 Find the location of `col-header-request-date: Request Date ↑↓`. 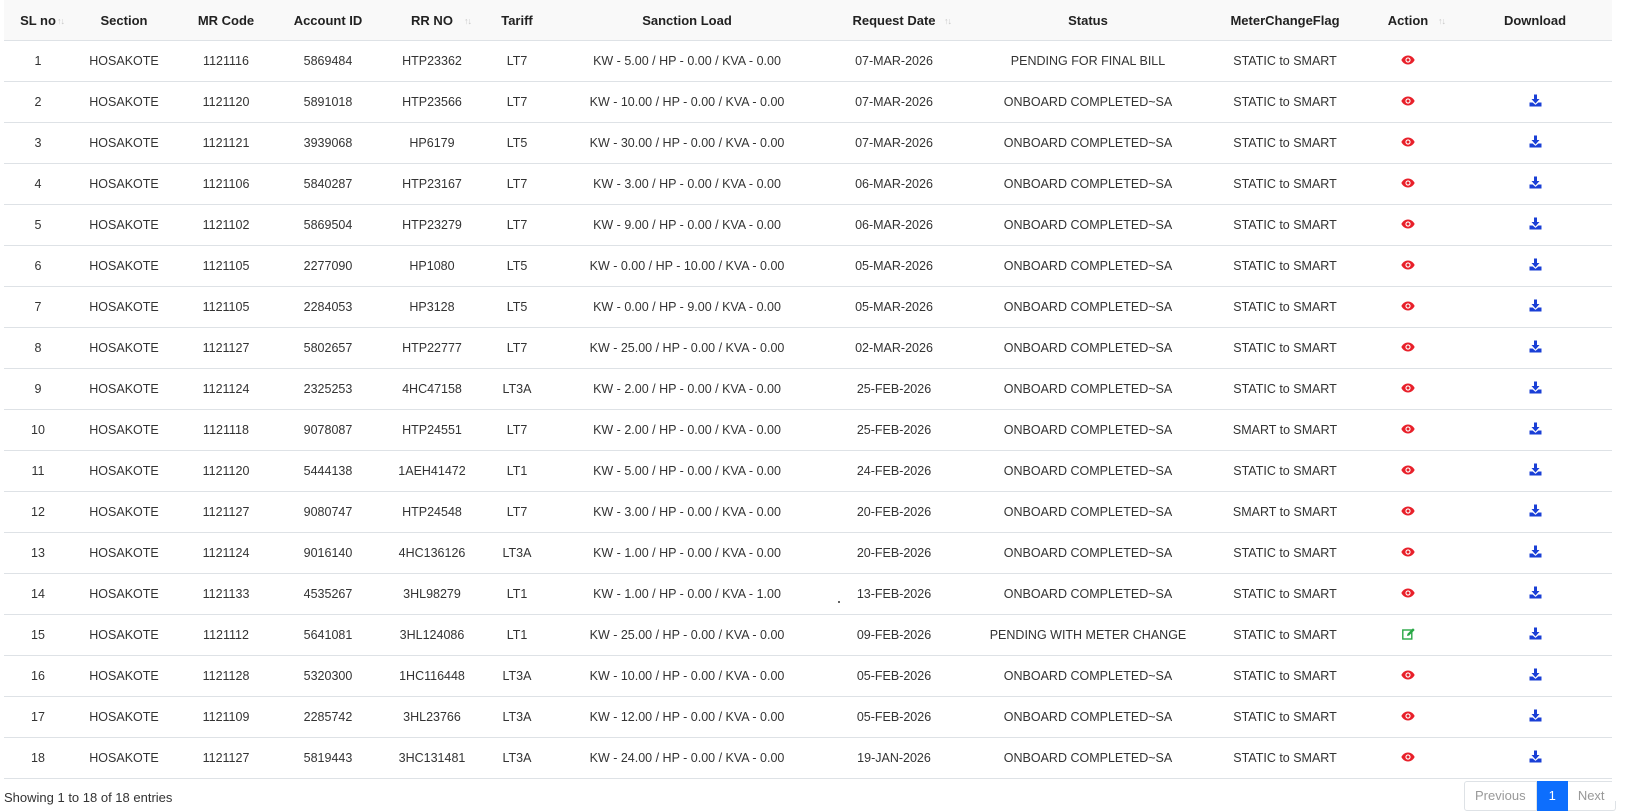

col-header-request-date: Request Date ↑↓ is located at coordinates (894, 20).